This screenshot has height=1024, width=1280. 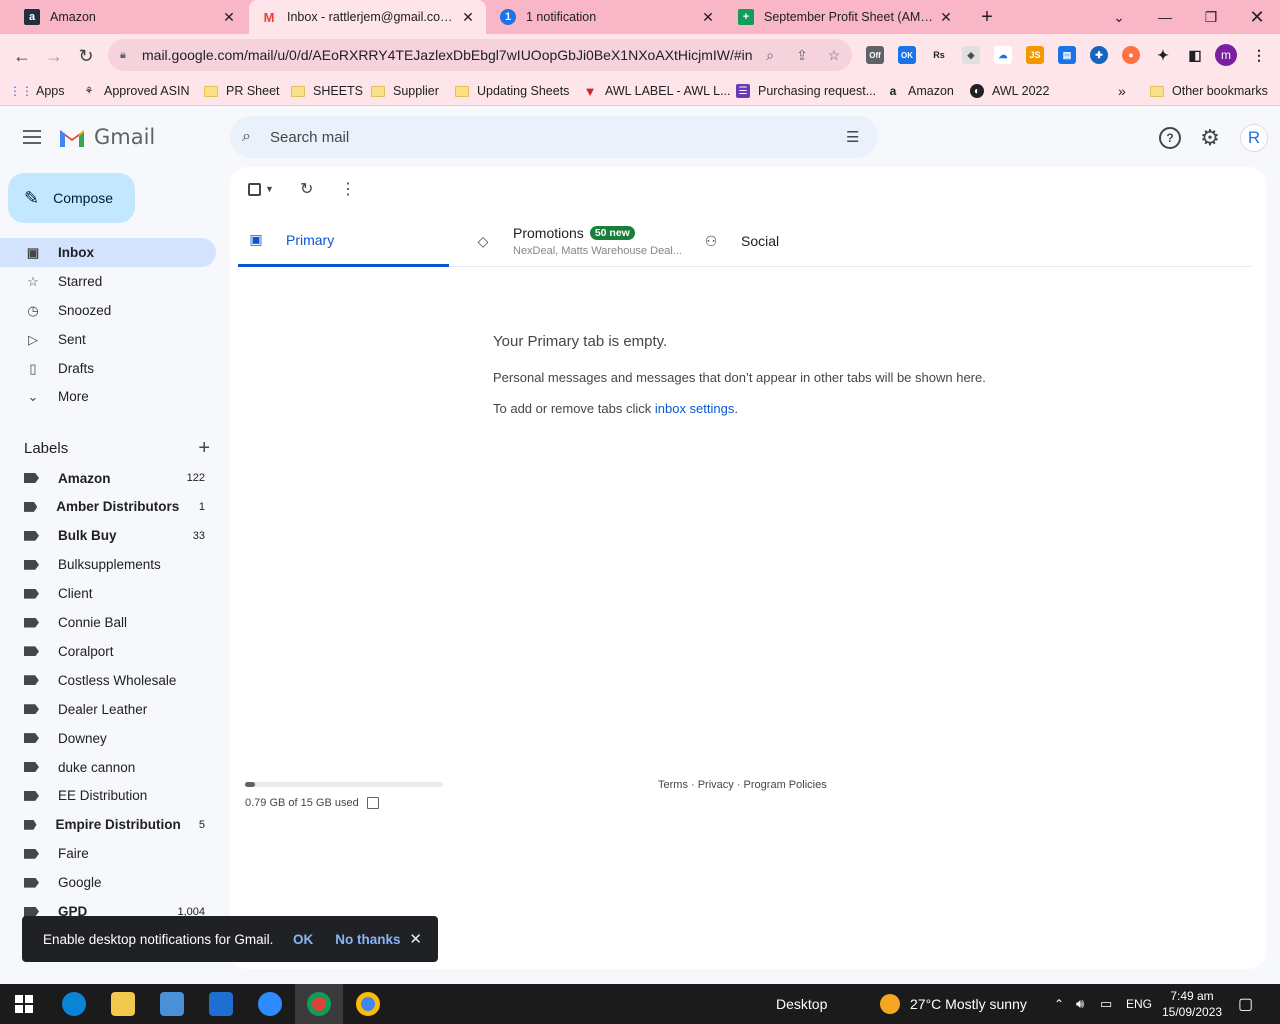 What do you see at coordinates (108, 883) in the screenshot?
I see `label-item: Google` at bounding box center [108, 883].